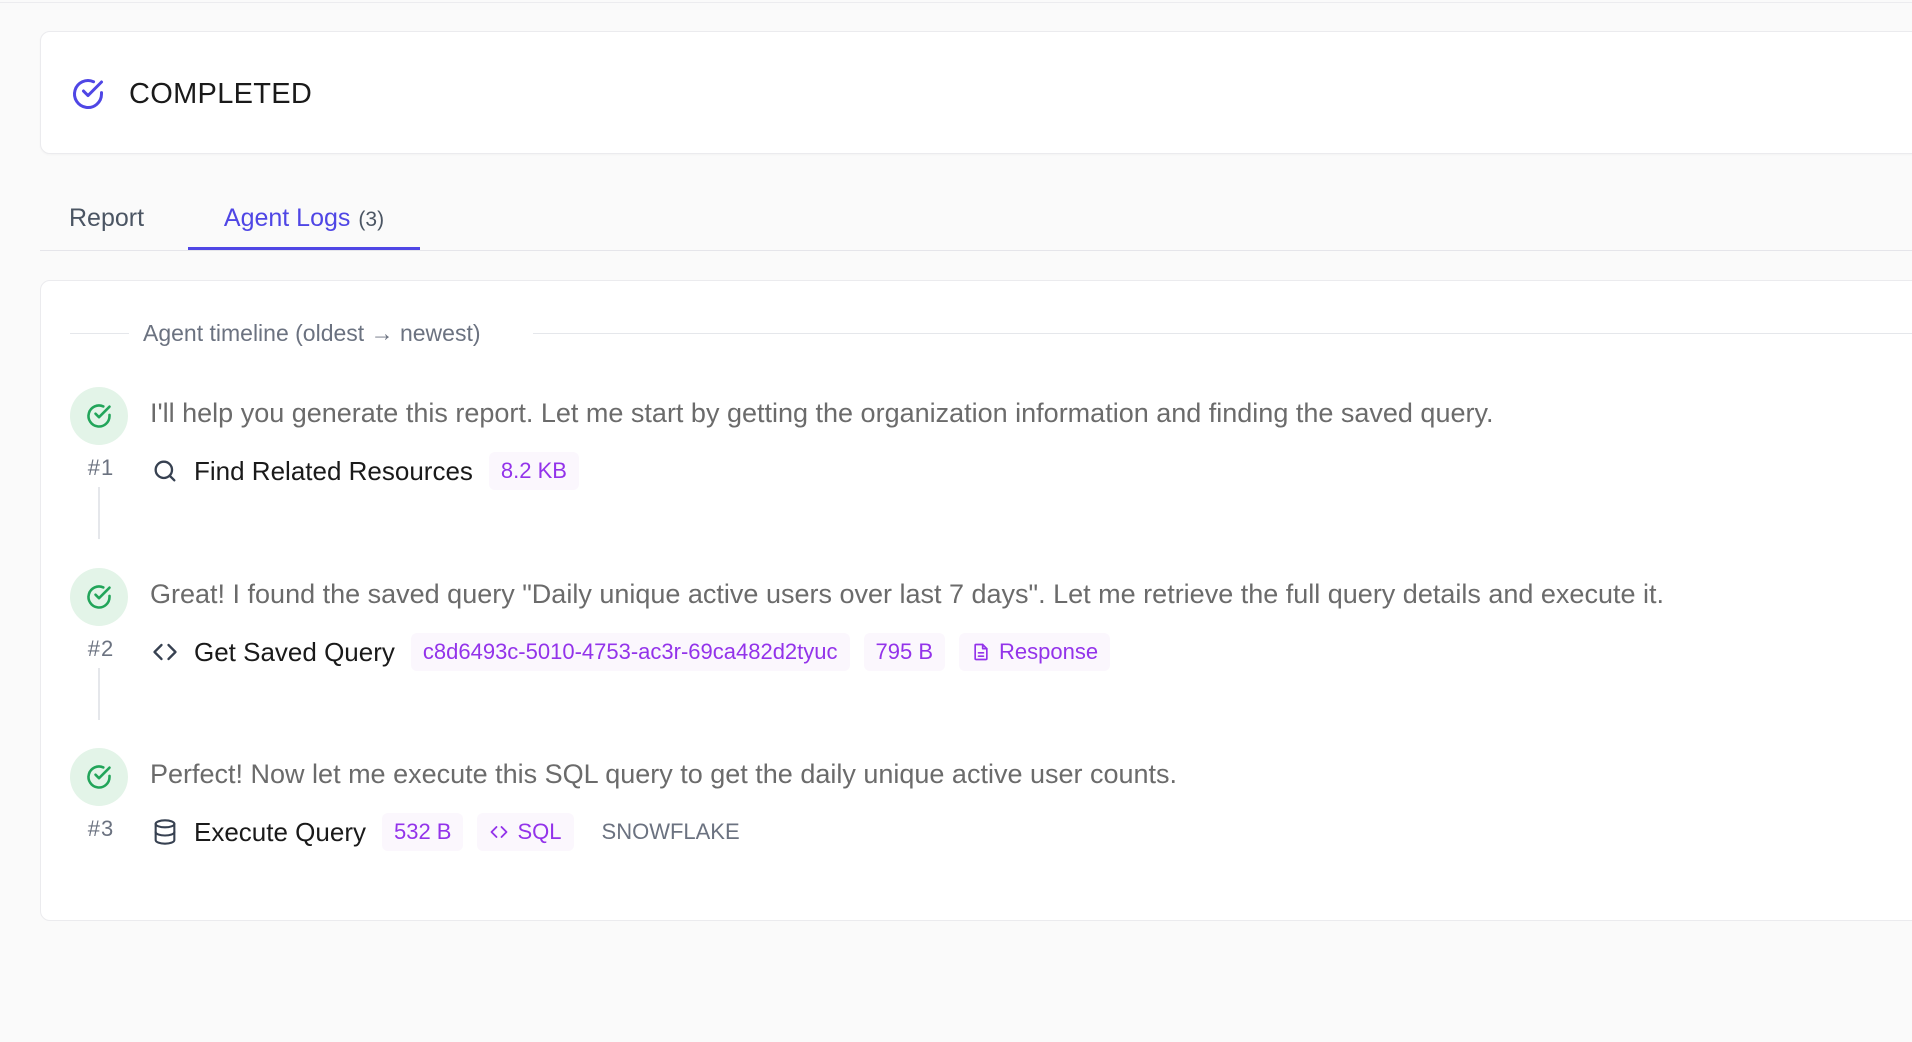 The width and height of the screenshot is (1912, 1042). I want to click on action-name: Execute Query, so click(280, 831).